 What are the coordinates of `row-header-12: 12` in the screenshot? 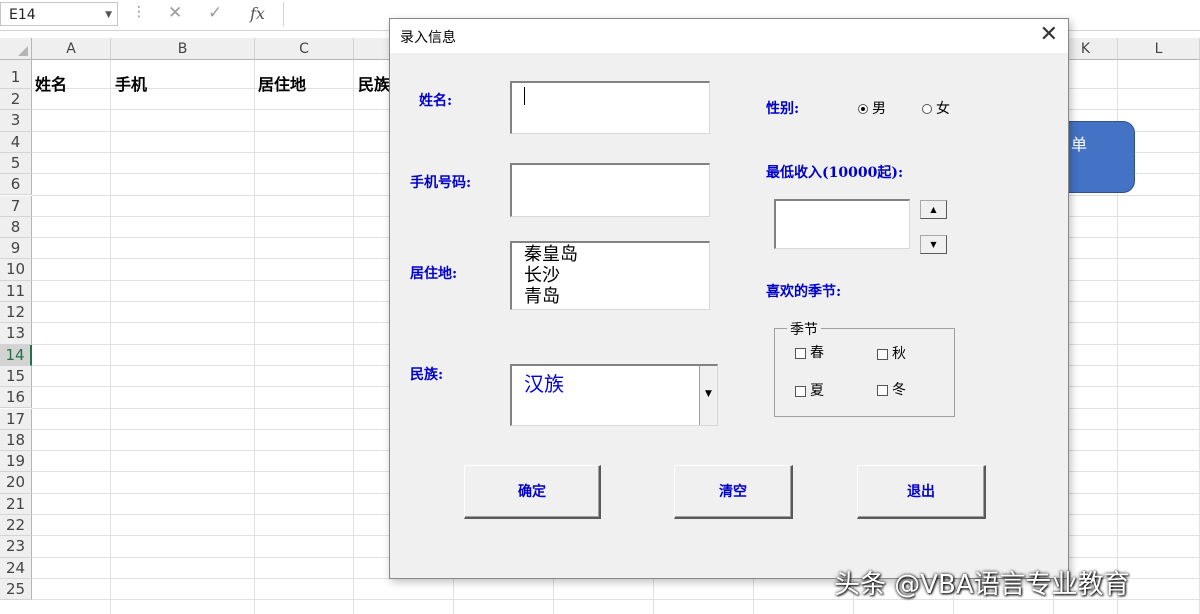 It's located at (16, 313).